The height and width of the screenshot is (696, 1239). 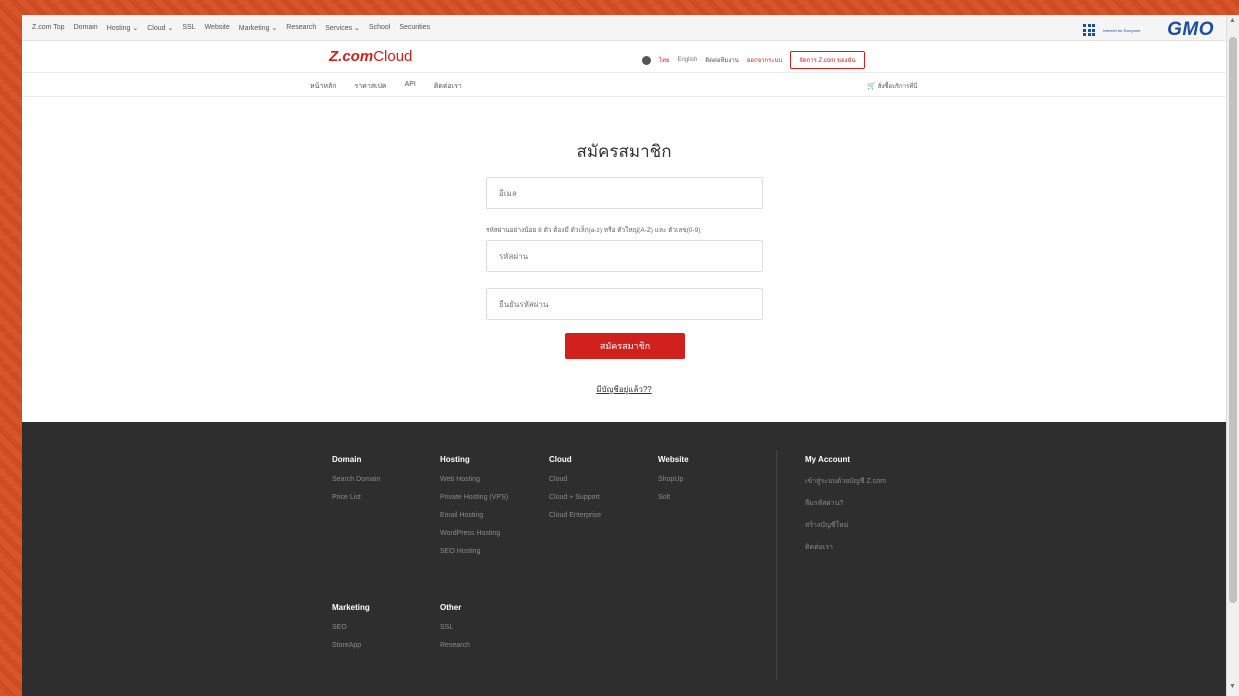 What do you see at coordinates (393, 56) in the screenshot?
I see `logo-light-text: Cloud` at bounding box center [393, 56].